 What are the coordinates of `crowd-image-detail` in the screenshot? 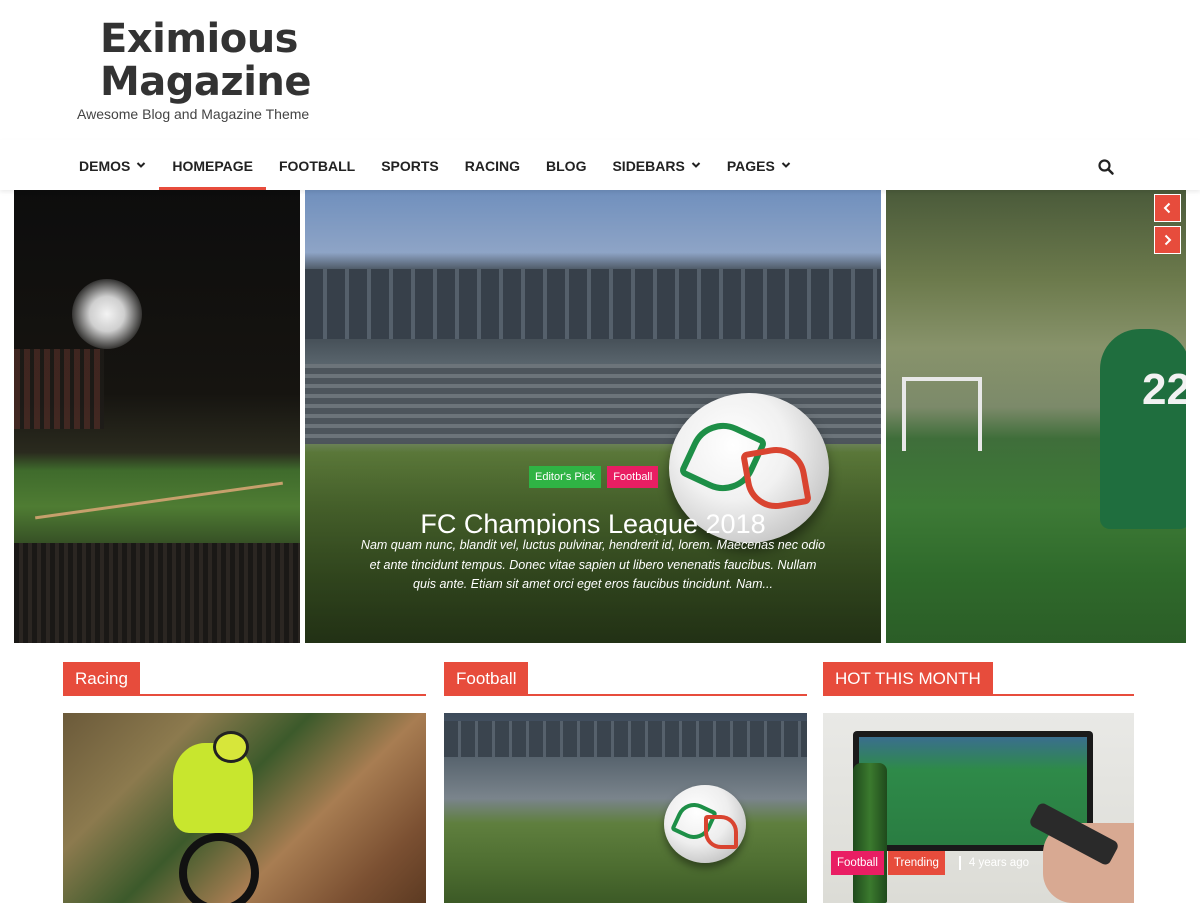 It's located at (157, 593).